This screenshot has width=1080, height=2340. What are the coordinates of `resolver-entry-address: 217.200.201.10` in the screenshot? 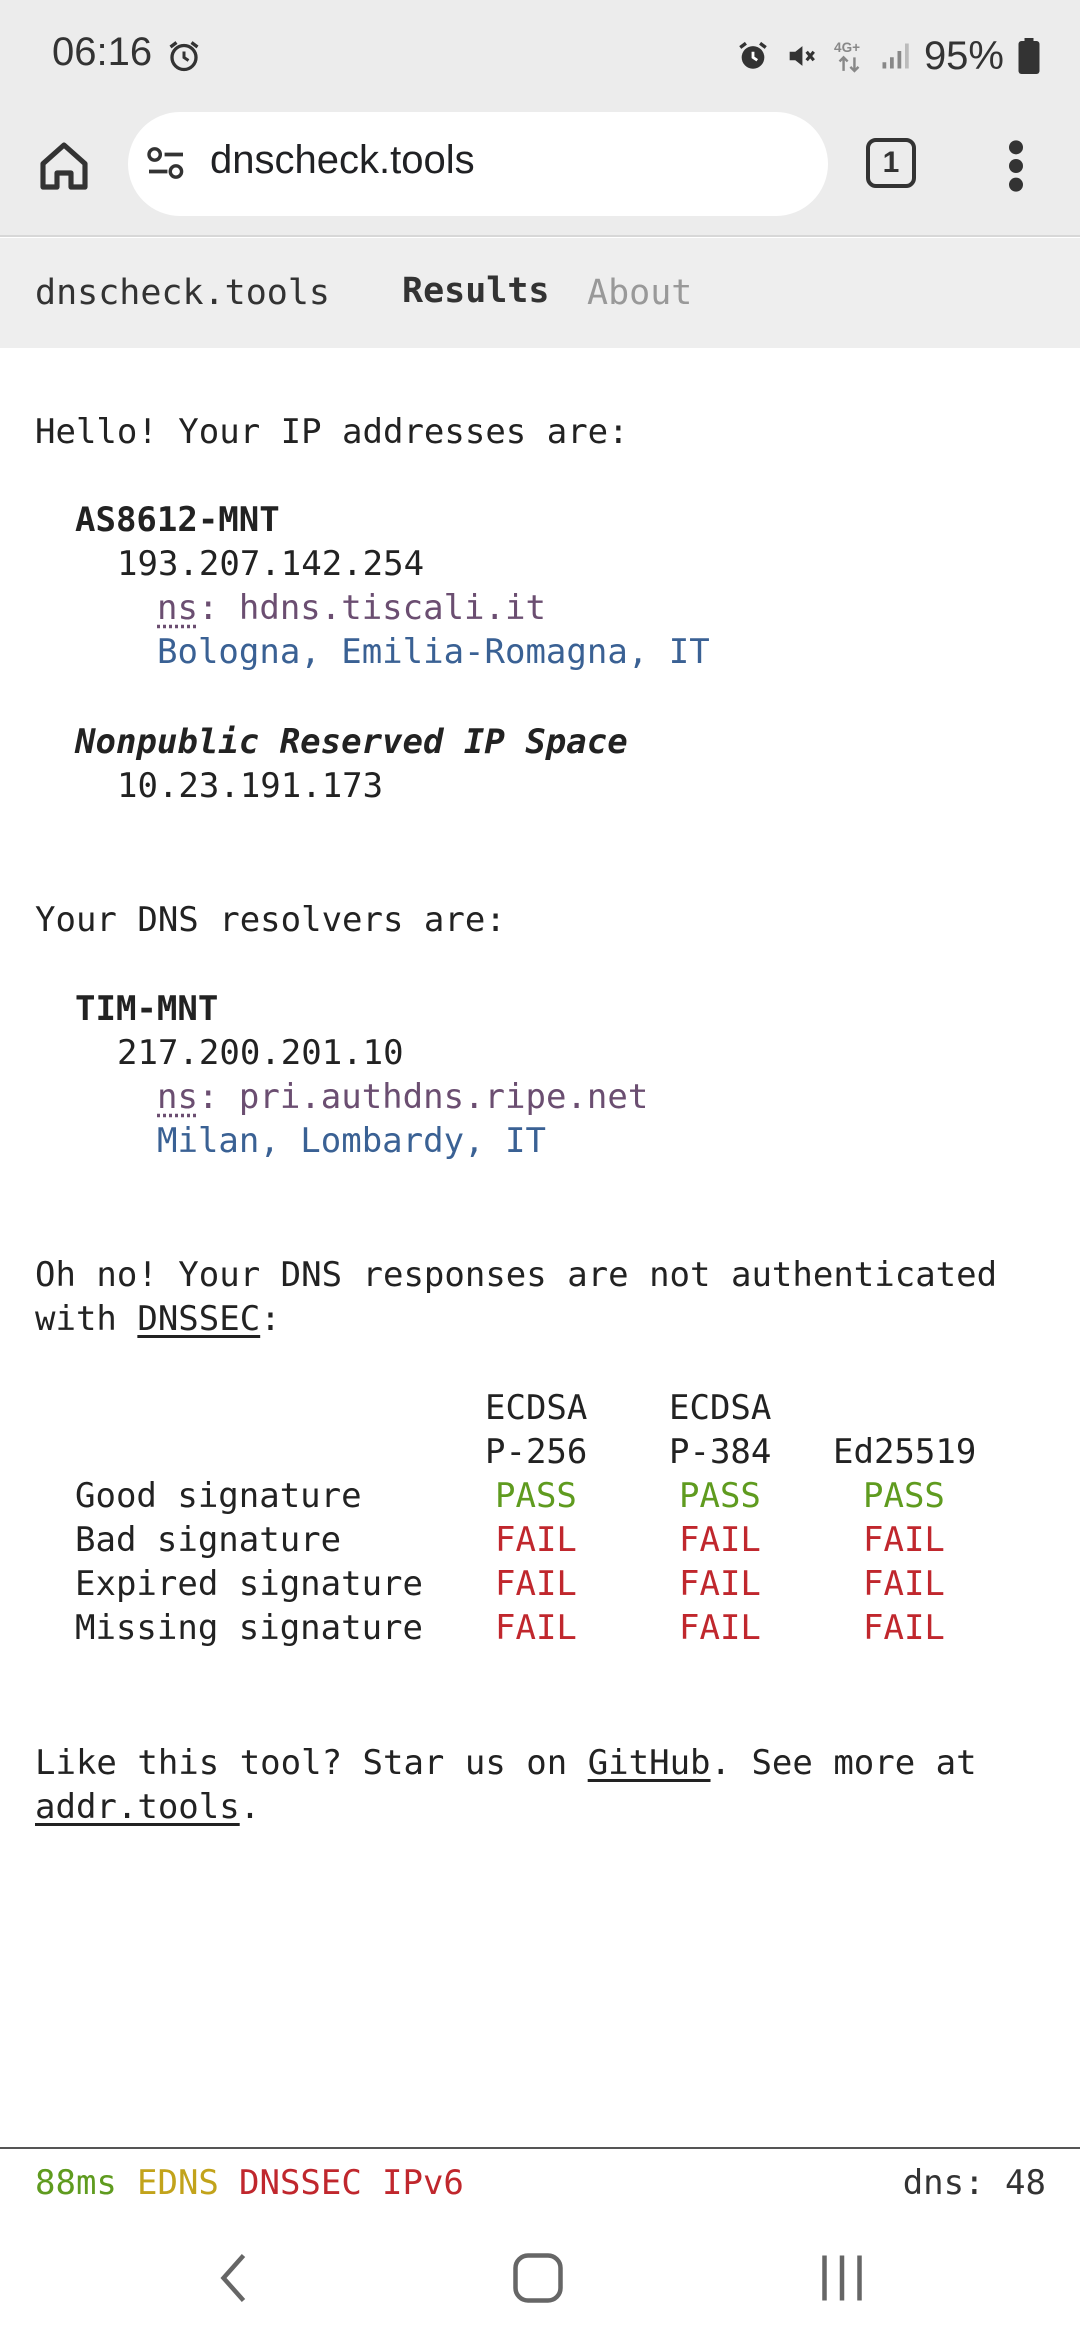 It's located at (260, 1053).